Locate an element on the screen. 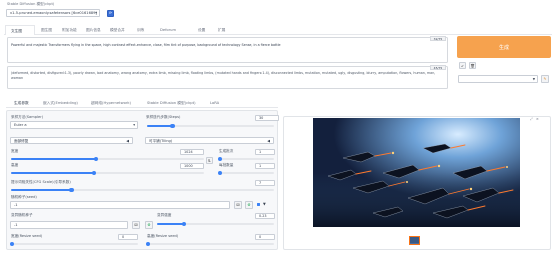 The image size is (553, 253). cfg-slider is located at coordinates (142, 189).